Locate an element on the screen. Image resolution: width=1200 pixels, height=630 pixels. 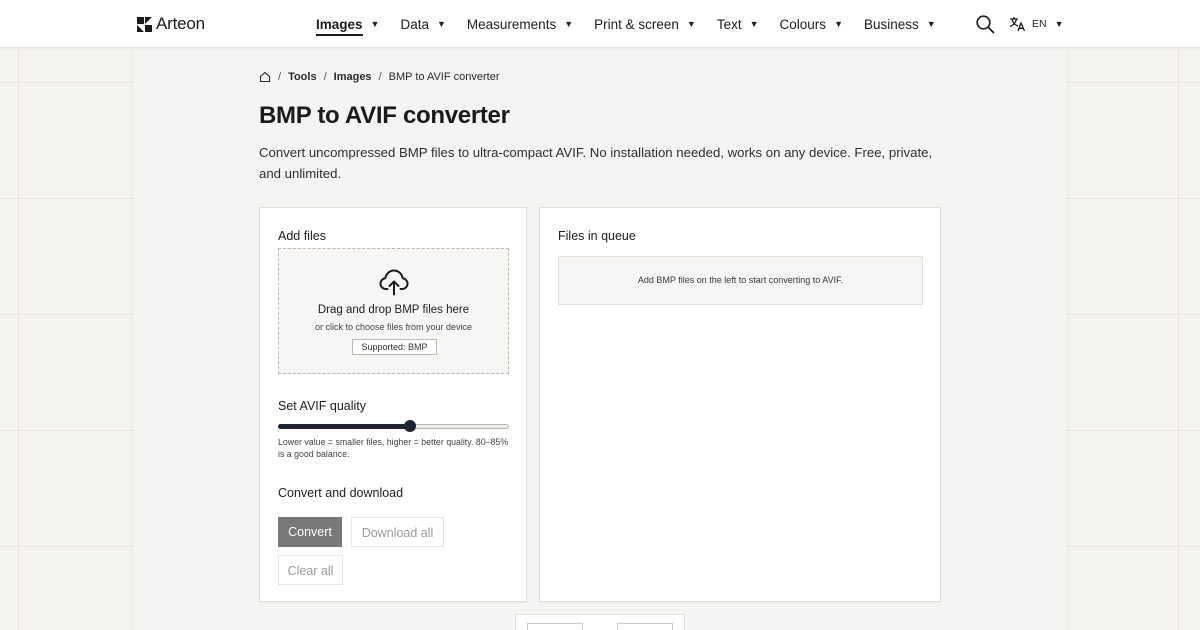
dropzone-title: Drag and drop BMP files here is located at coordinates (393, 310).